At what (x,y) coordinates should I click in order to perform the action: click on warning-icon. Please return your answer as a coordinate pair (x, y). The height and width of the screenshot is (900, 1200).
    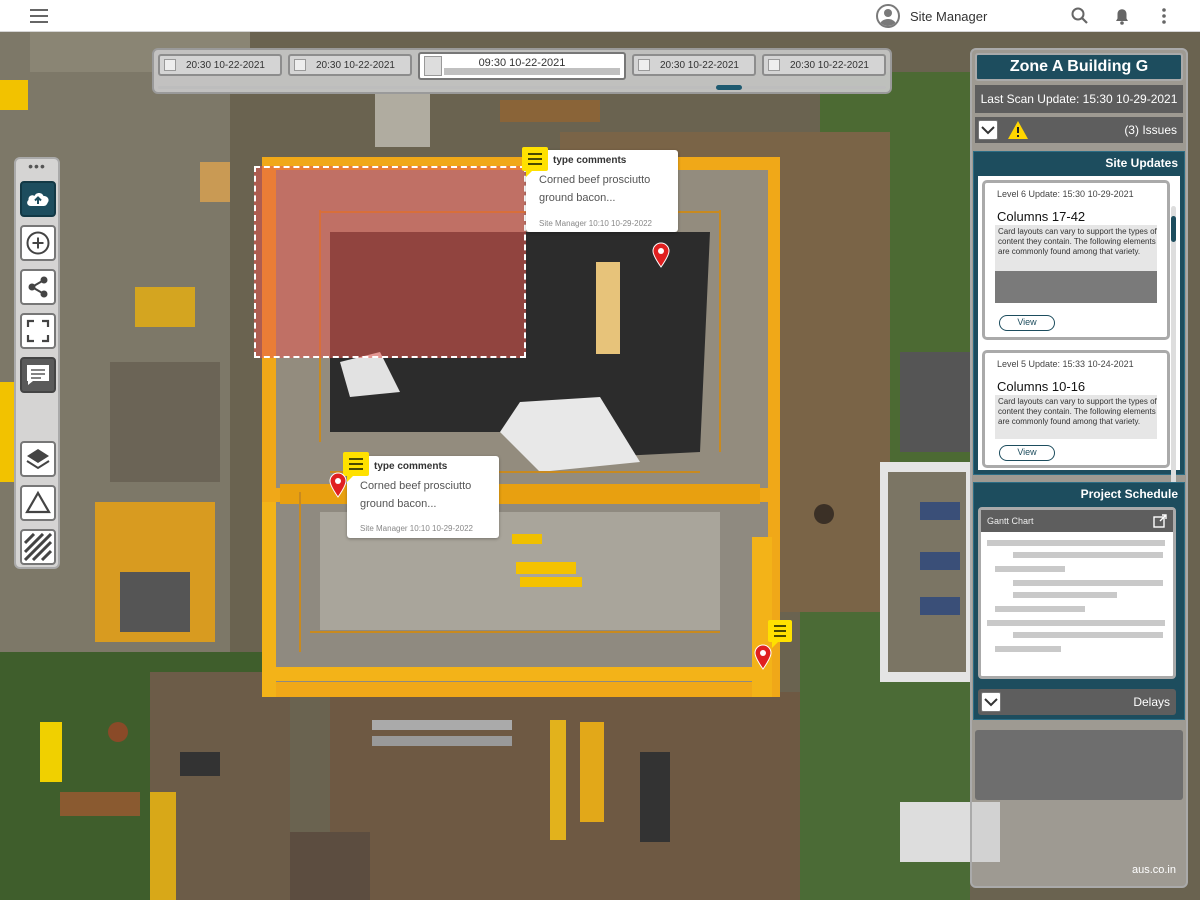
    Looking at the image, I should click on (1018, 130).